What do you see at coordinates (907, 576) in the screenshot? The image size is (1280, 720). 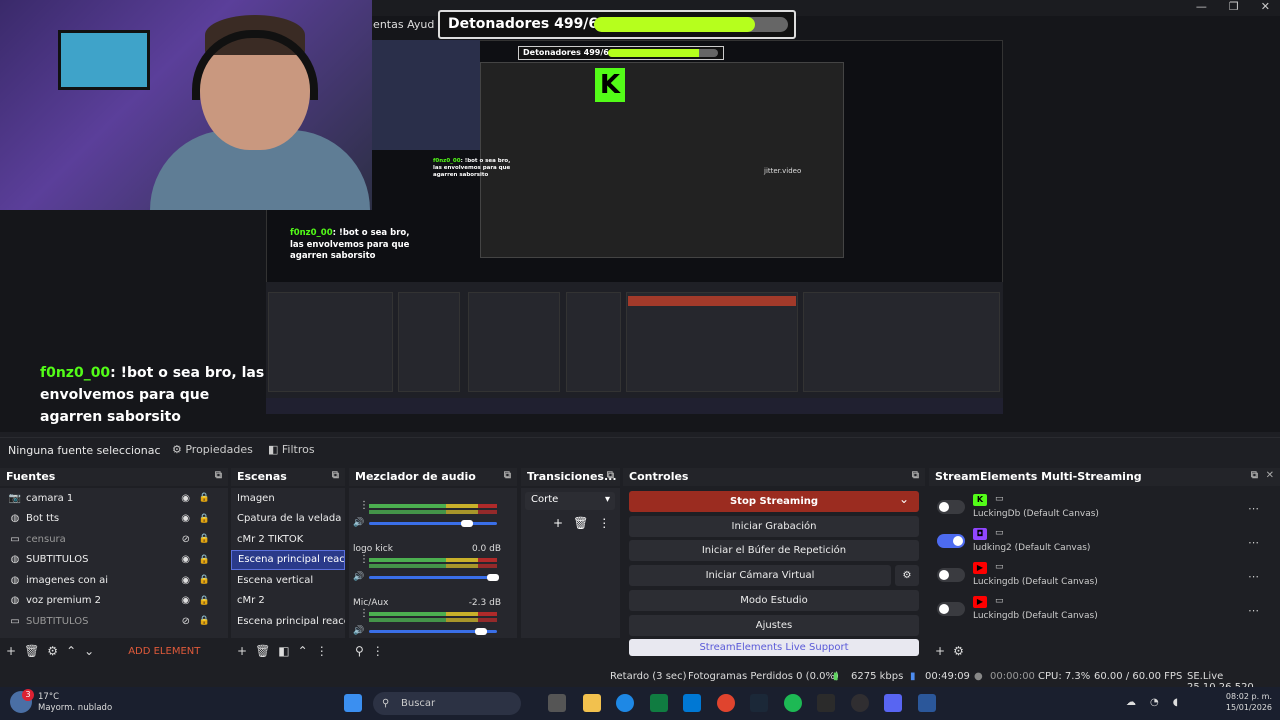 I see `virtual-camera-gear-icon: ⚙` at bounding box center [907, 576].